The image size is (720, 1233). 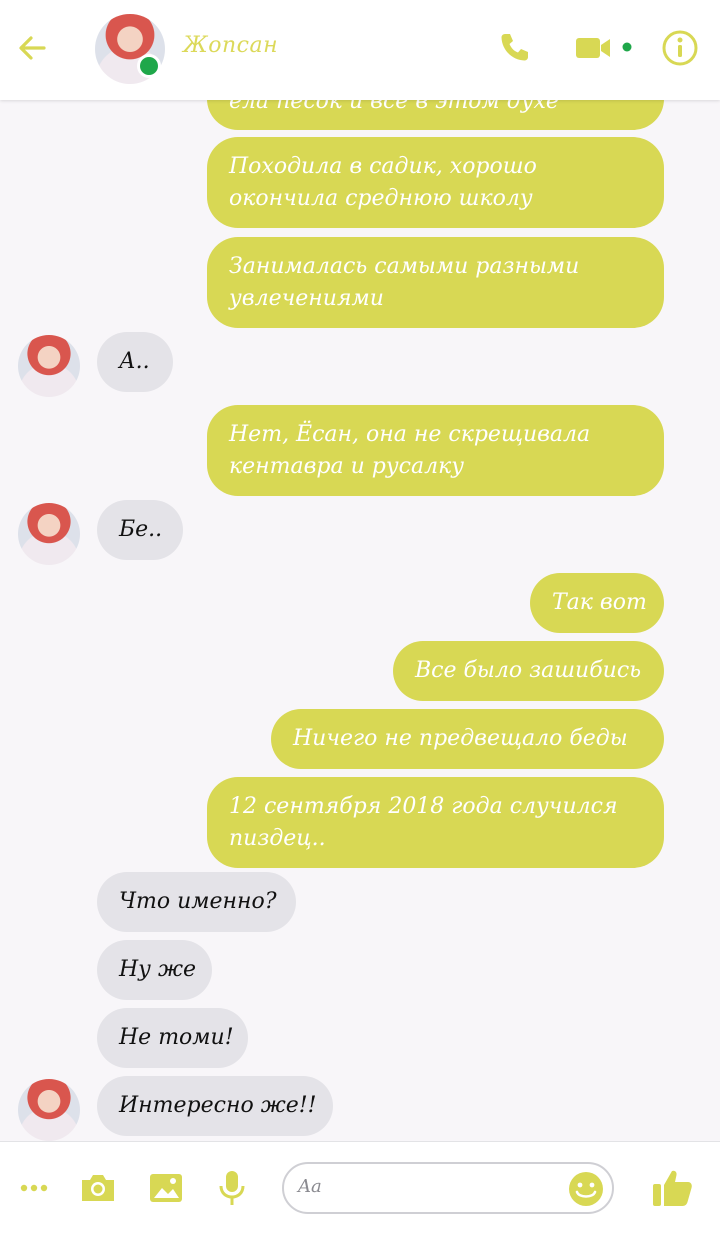 What do you see at coordinates (135, 362) in the screenshot?
I see `message-bubble-in: А..` at bounding box center [135, 362].